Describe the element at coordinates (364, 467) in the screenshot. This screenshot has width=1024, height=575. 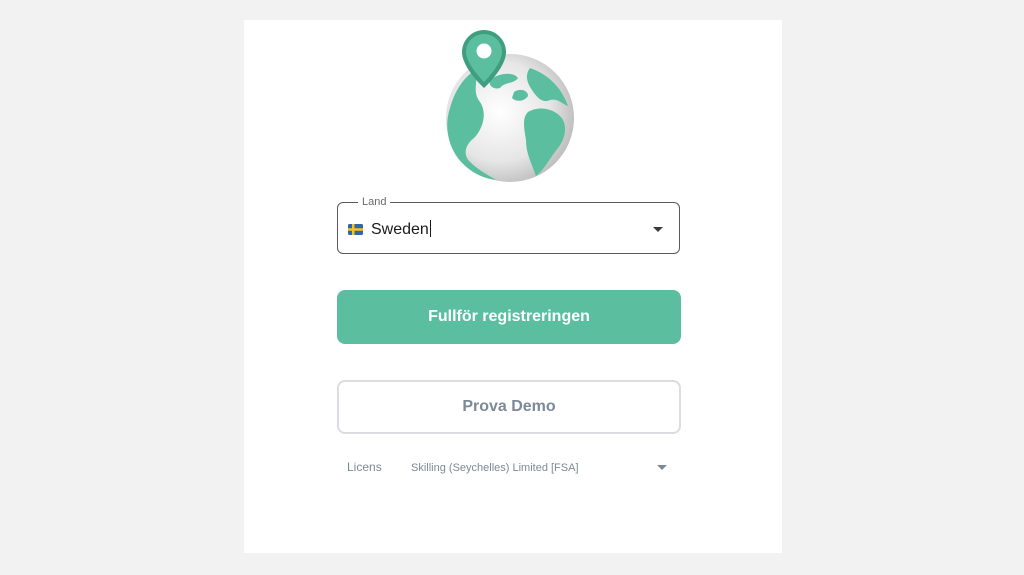
I see `license-label: Licens` at that location.